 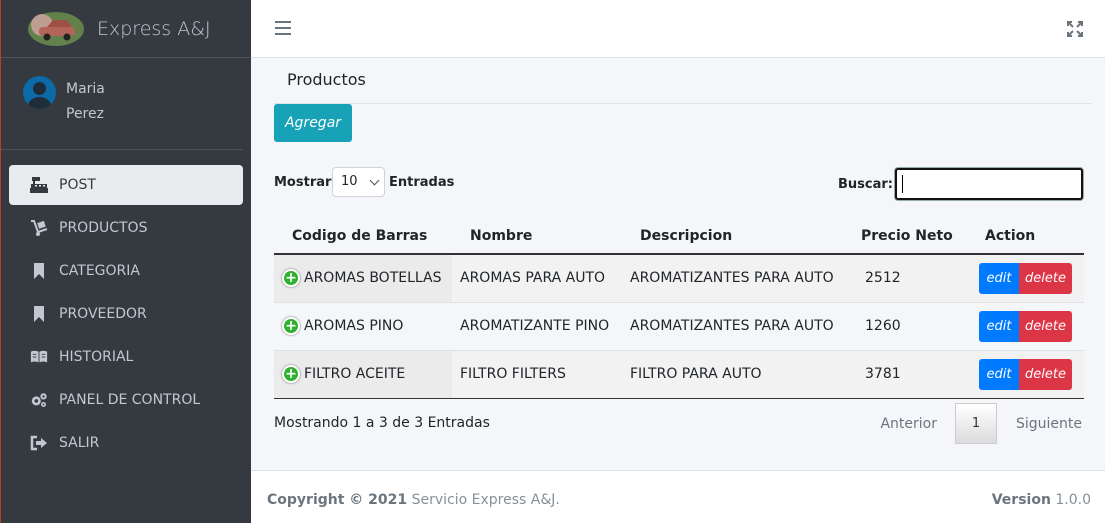 I want to click on sidebar-item-categoria: CATEGORIA, so click(x=126, y=271).